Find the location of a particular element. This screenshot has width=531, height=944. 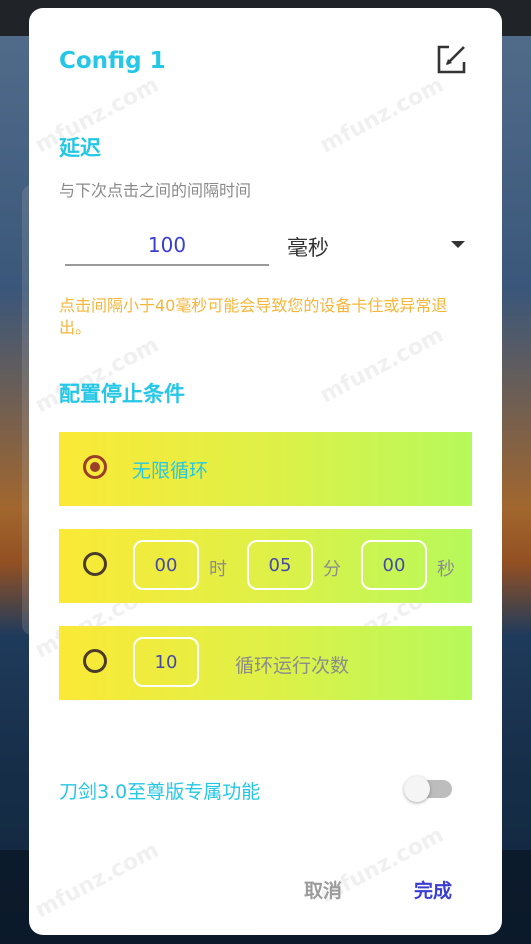

option-duration: 时 分 秒 is located at coordinates (265, 566).